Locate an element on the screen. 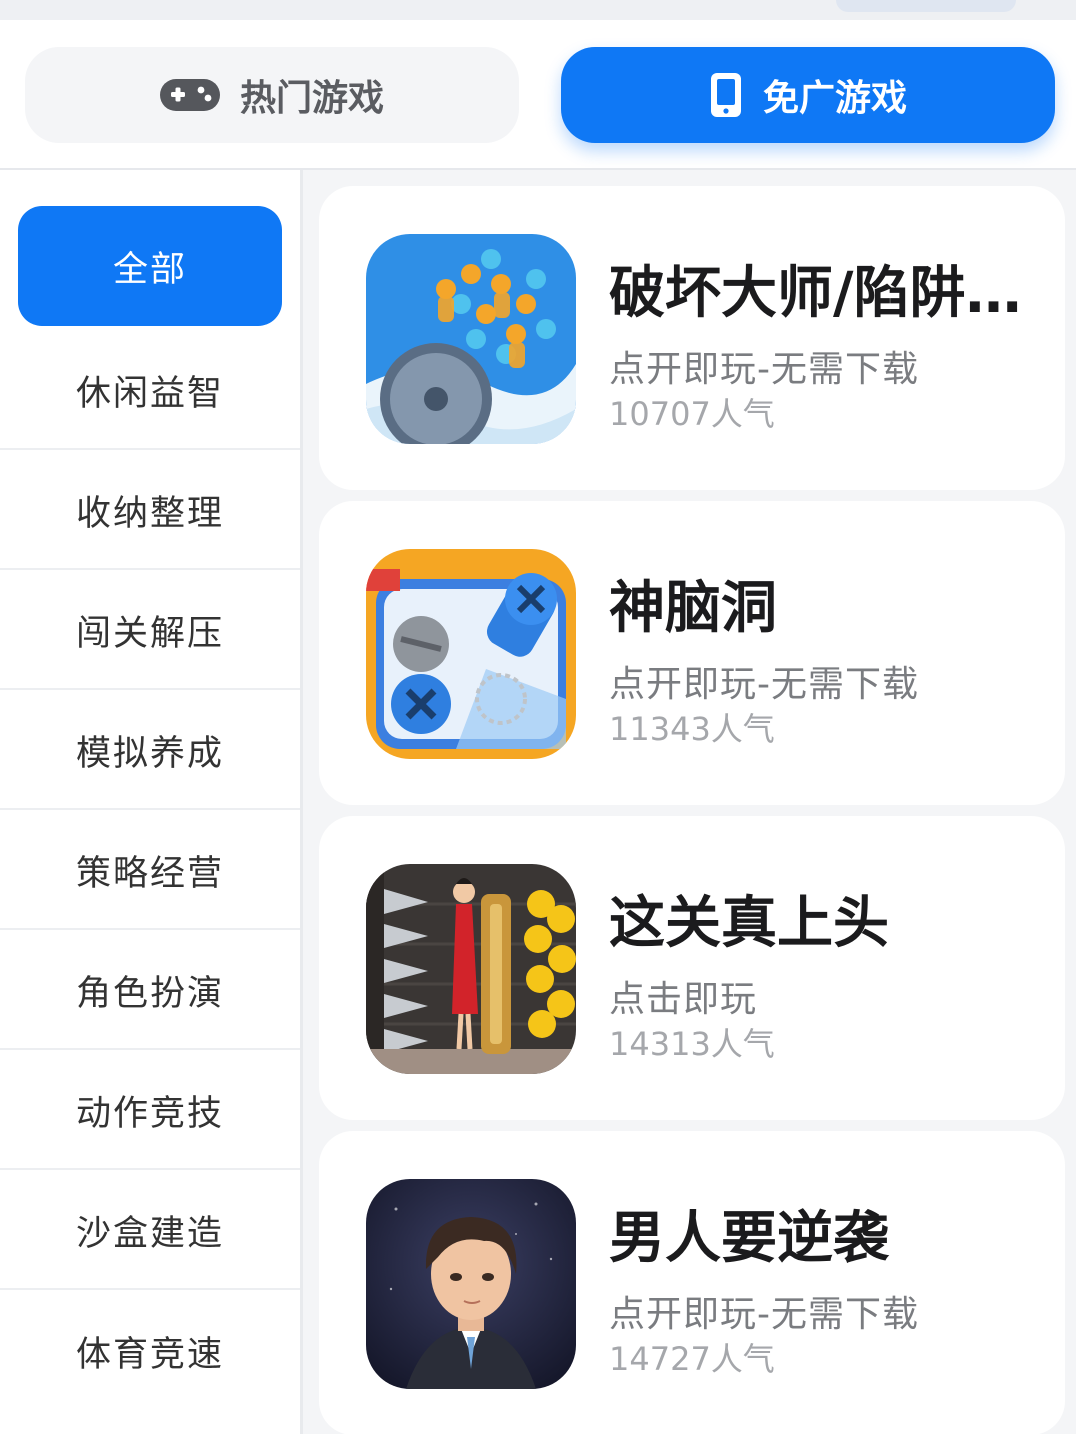  status-strip is located at coordinates (538, 10).